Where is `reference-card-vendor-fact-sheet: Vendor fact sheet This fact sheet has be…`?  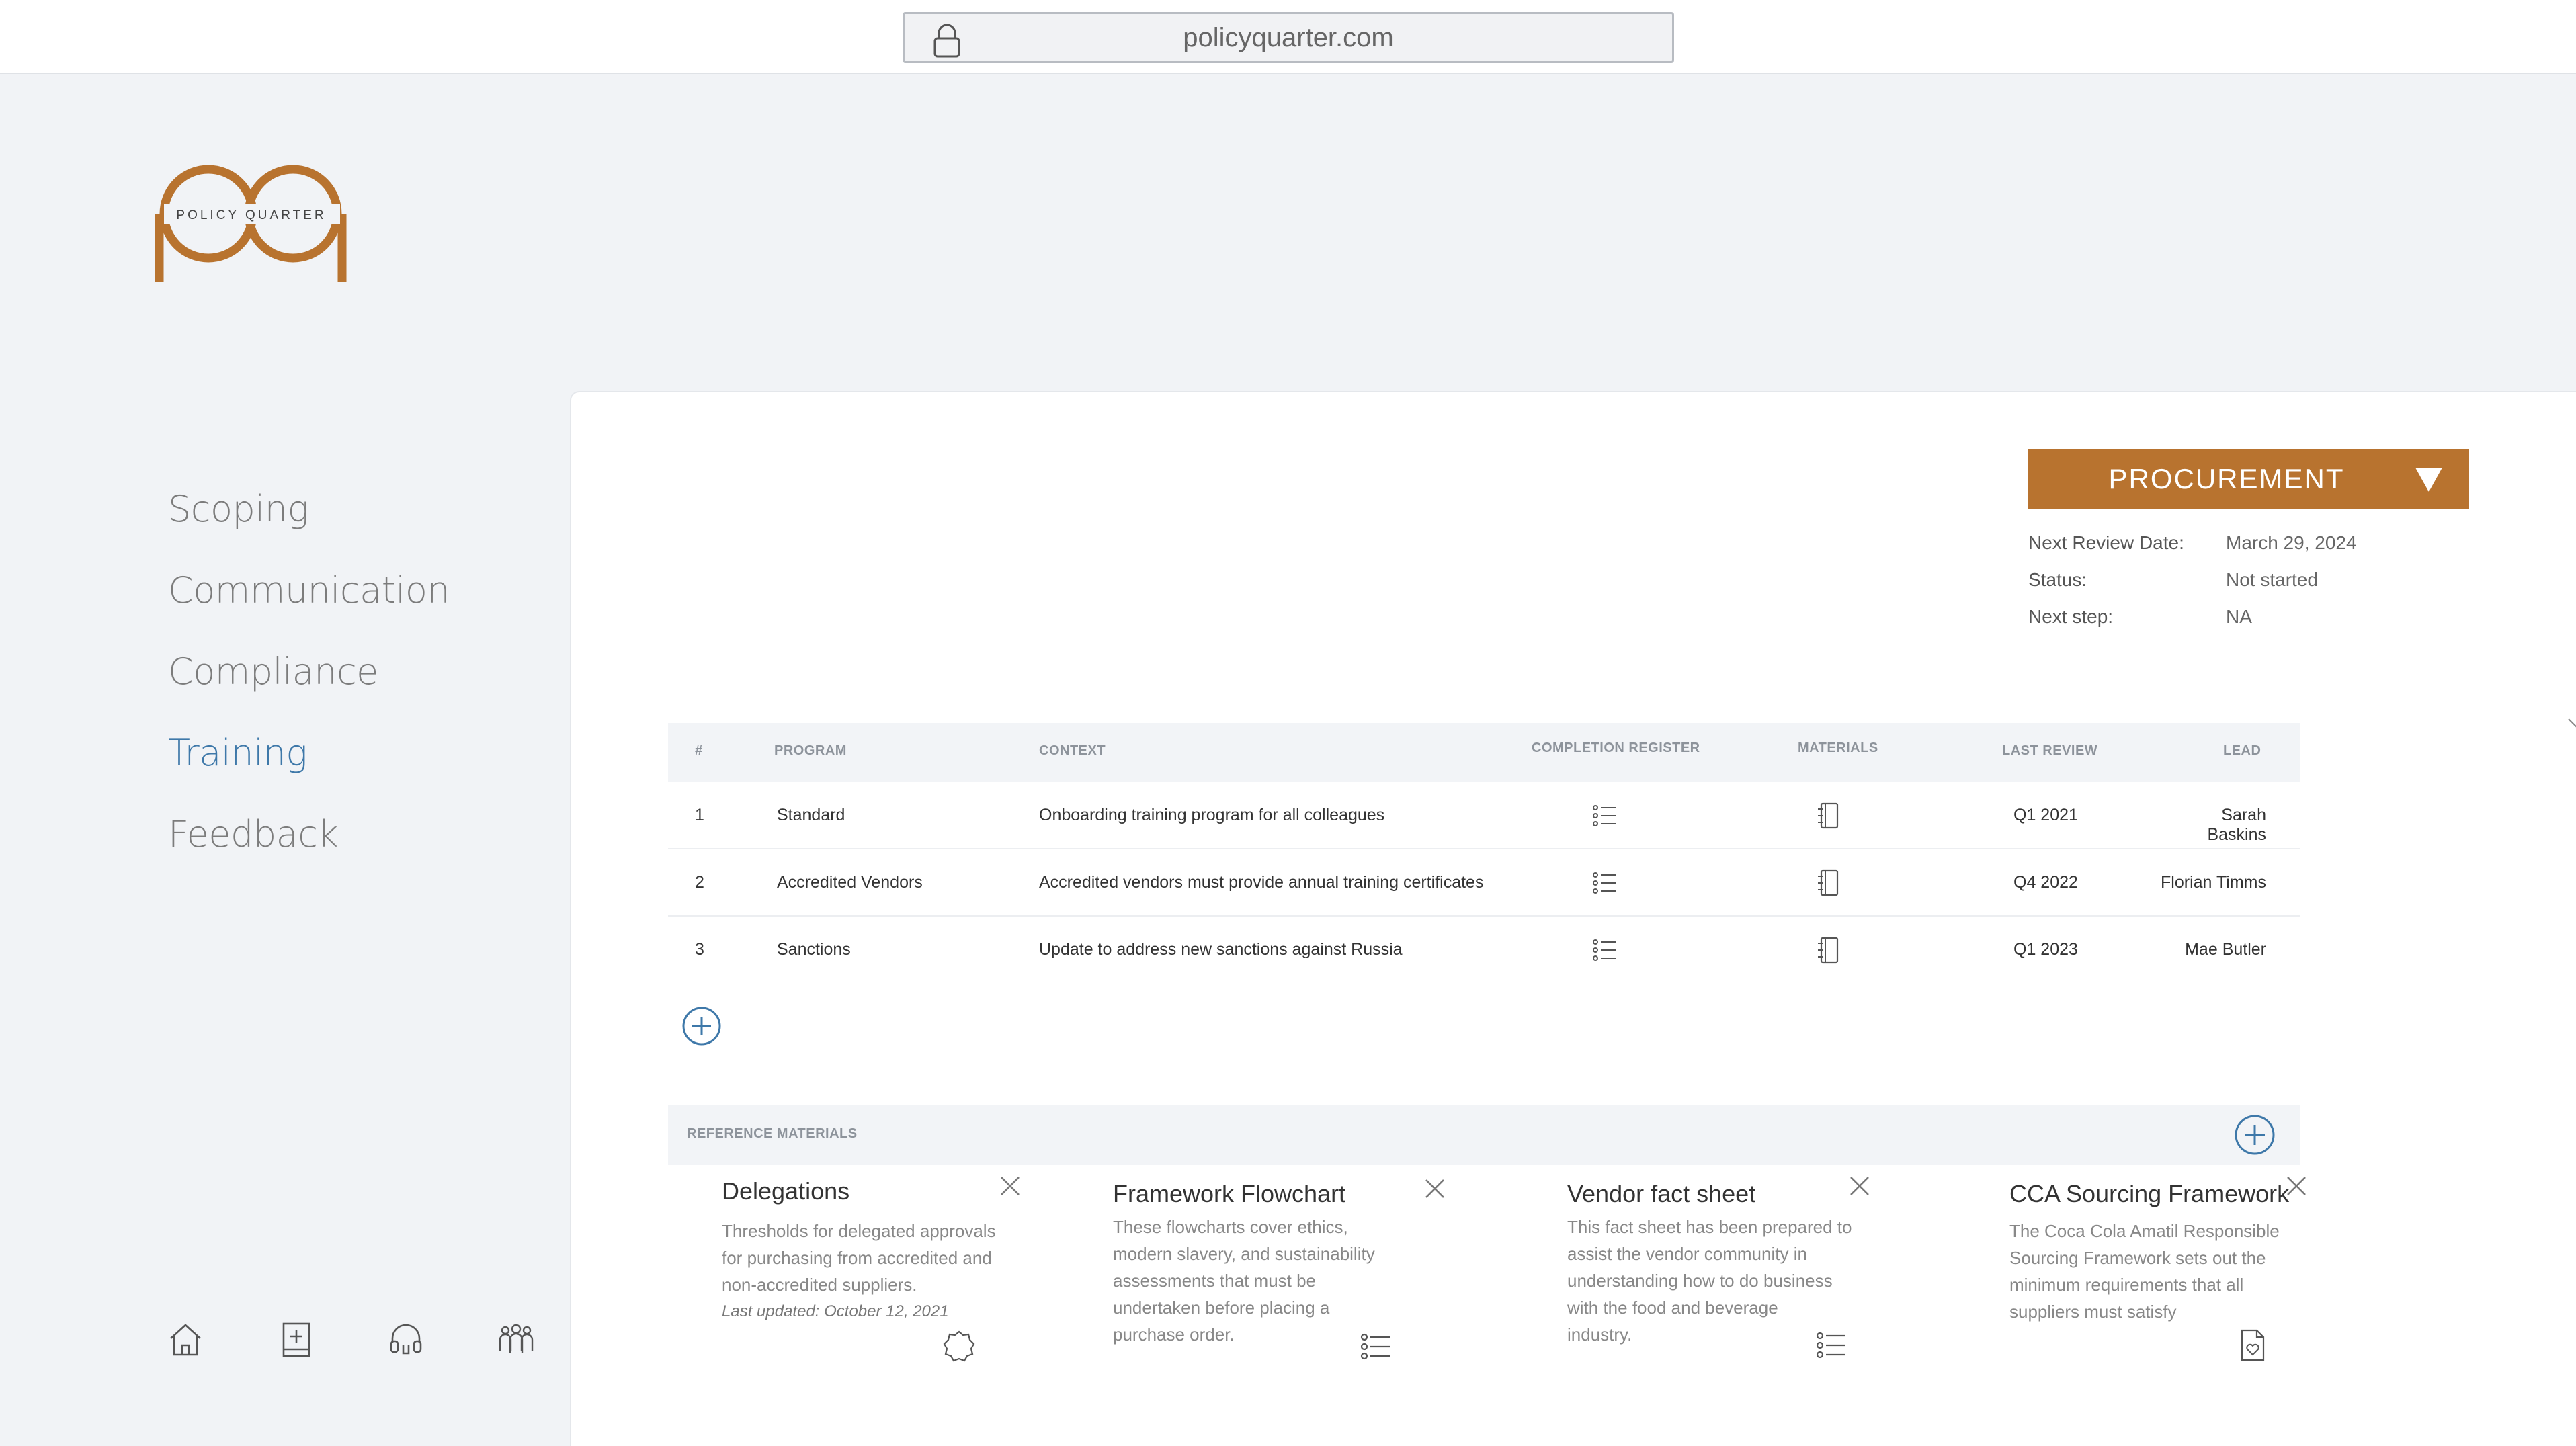 reference-card-vendor-fact-sheet: Vendor fact sheet This fact sheet has be… is located at coordinates (1725, 1268).